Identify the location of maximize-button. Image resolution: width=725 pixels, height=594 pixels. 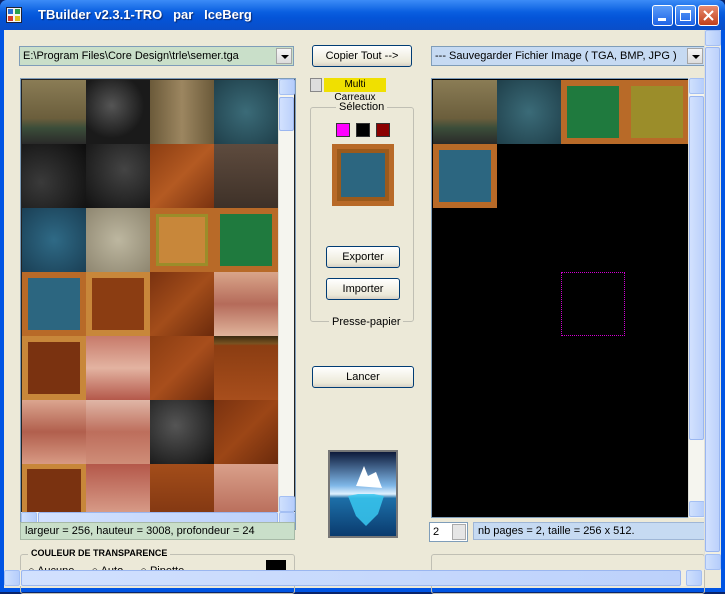
(685, 15).